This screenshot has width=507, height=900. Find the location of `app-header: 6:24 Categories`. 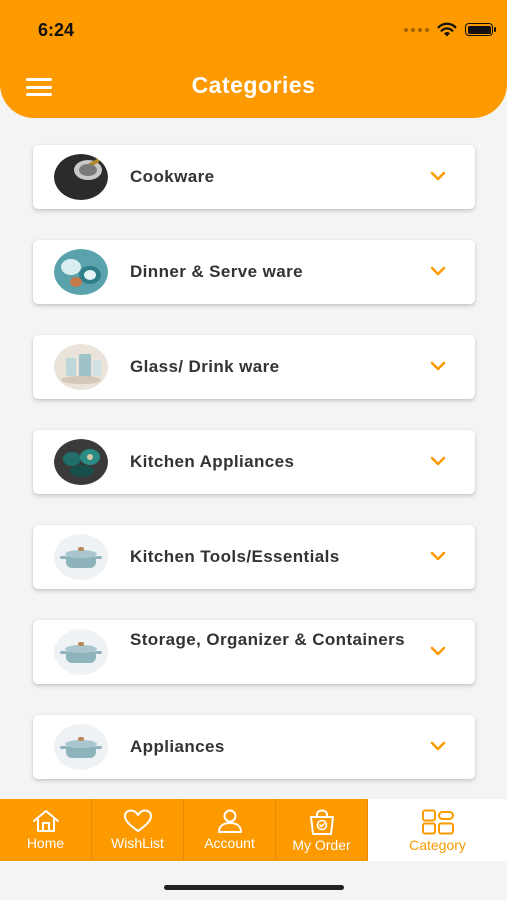

app-header: 6:24 Categories is located at coordinates (253, 59).